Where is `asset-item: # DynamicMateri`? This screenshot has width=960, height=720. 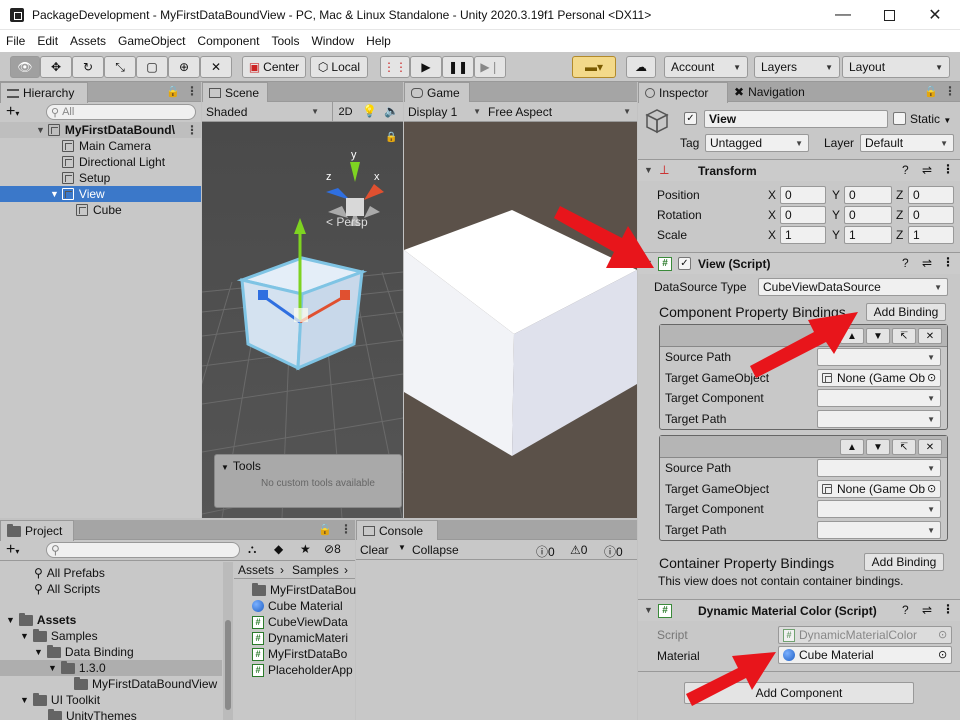
asset-item: # DynamicMateri is located at coordinates (300, 638).